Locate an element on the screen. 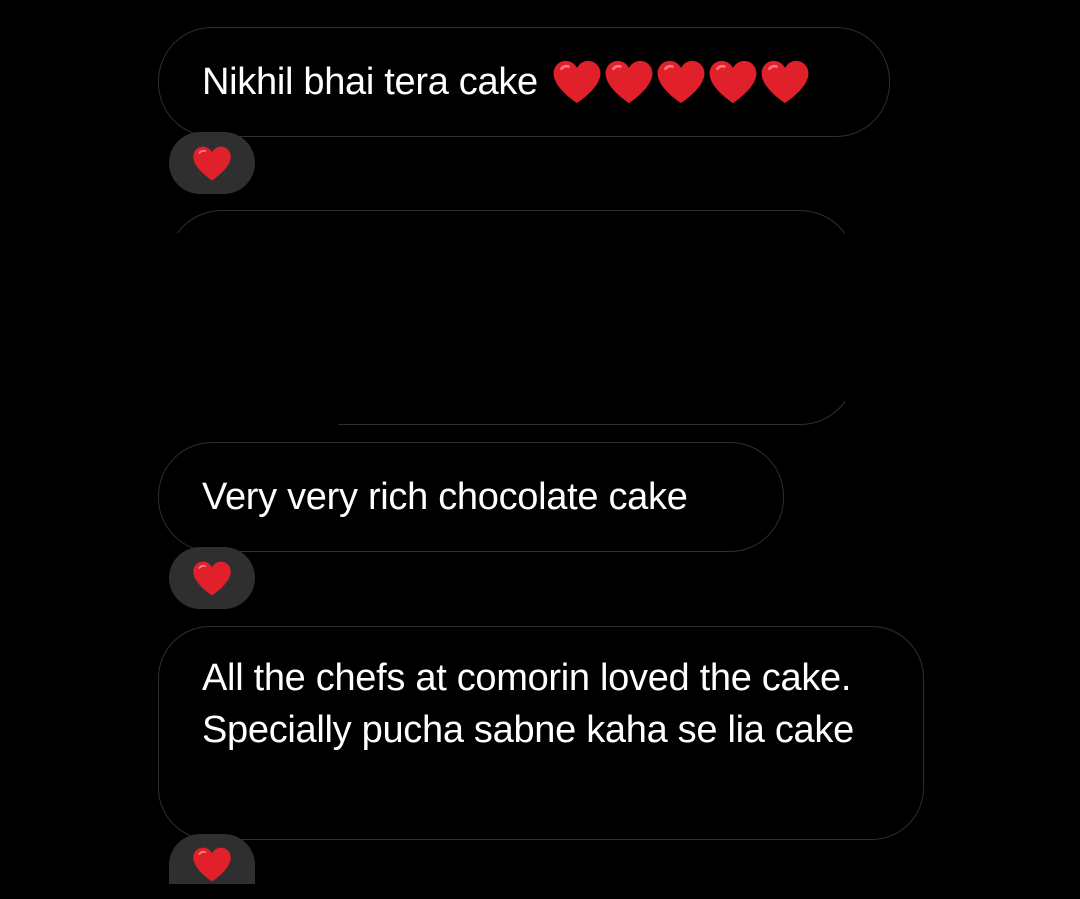 Image resolution: width=1080 pixels, height=899 pixels. heart-emoji-row is located at coordinates (681, 82).